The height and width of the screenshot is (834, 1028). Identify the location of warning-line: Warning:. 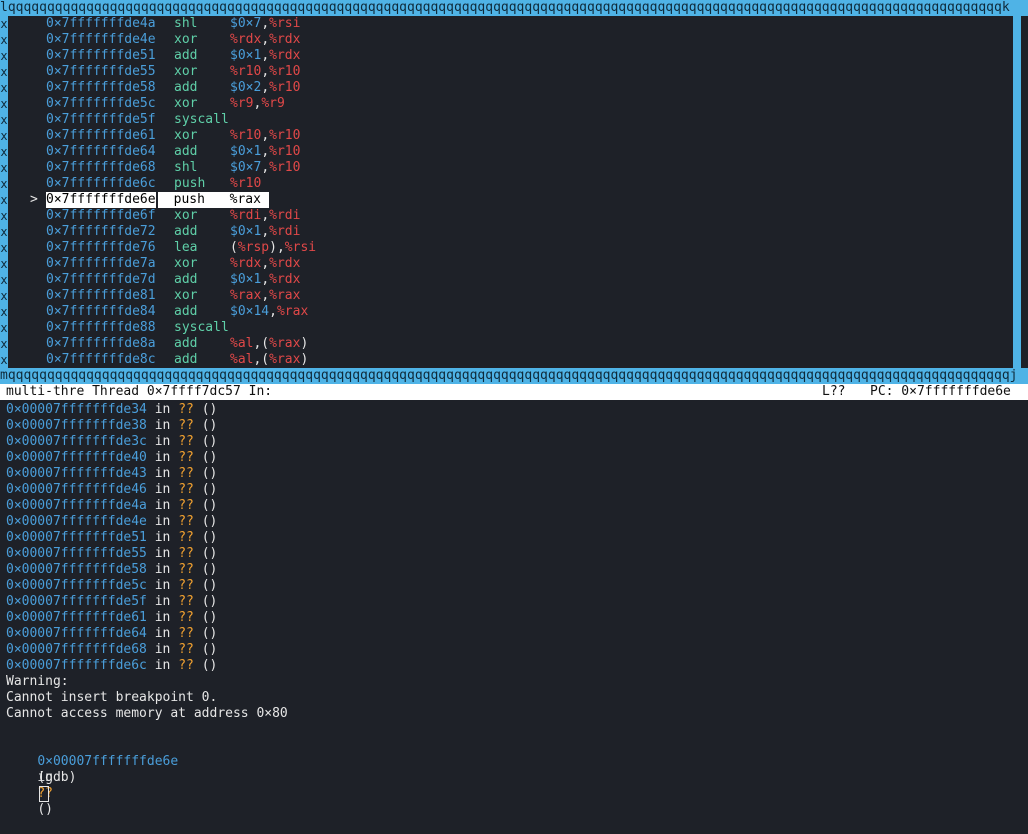
(37, 681).